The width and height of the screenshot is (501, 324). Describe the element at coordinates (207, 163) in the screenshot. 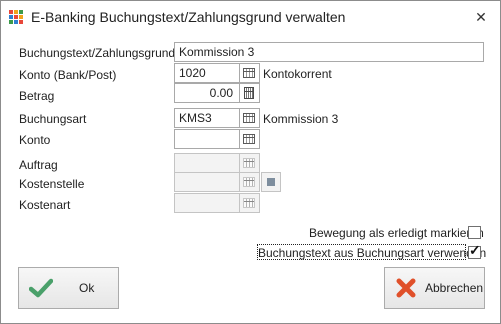

I see `auftrag-input` at that location.